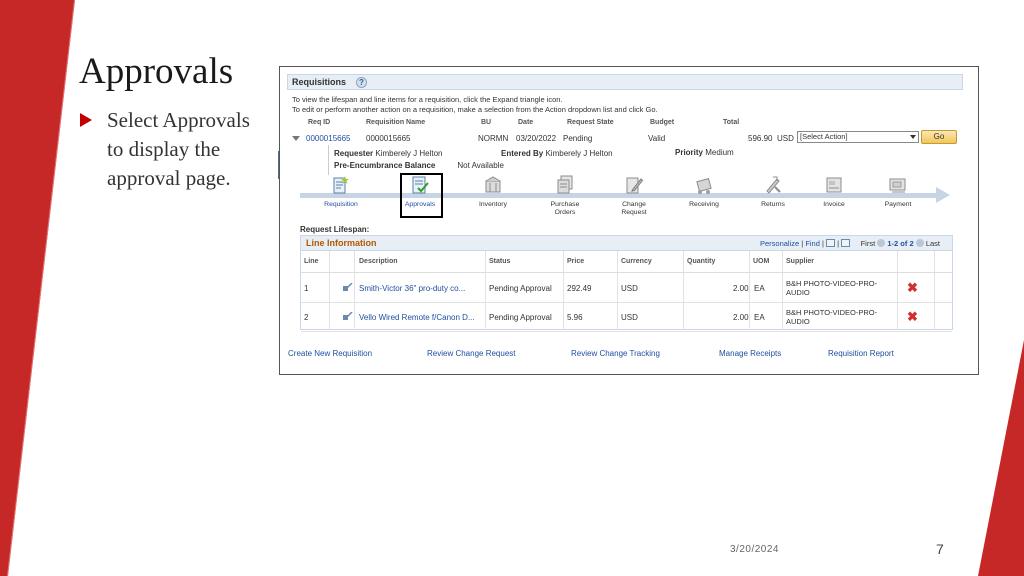 This screenshot has height=576, width=1024. Describe the element at coordinates (834, 192) in the screenshot. I see `step-invoice: Invoice` at that location.